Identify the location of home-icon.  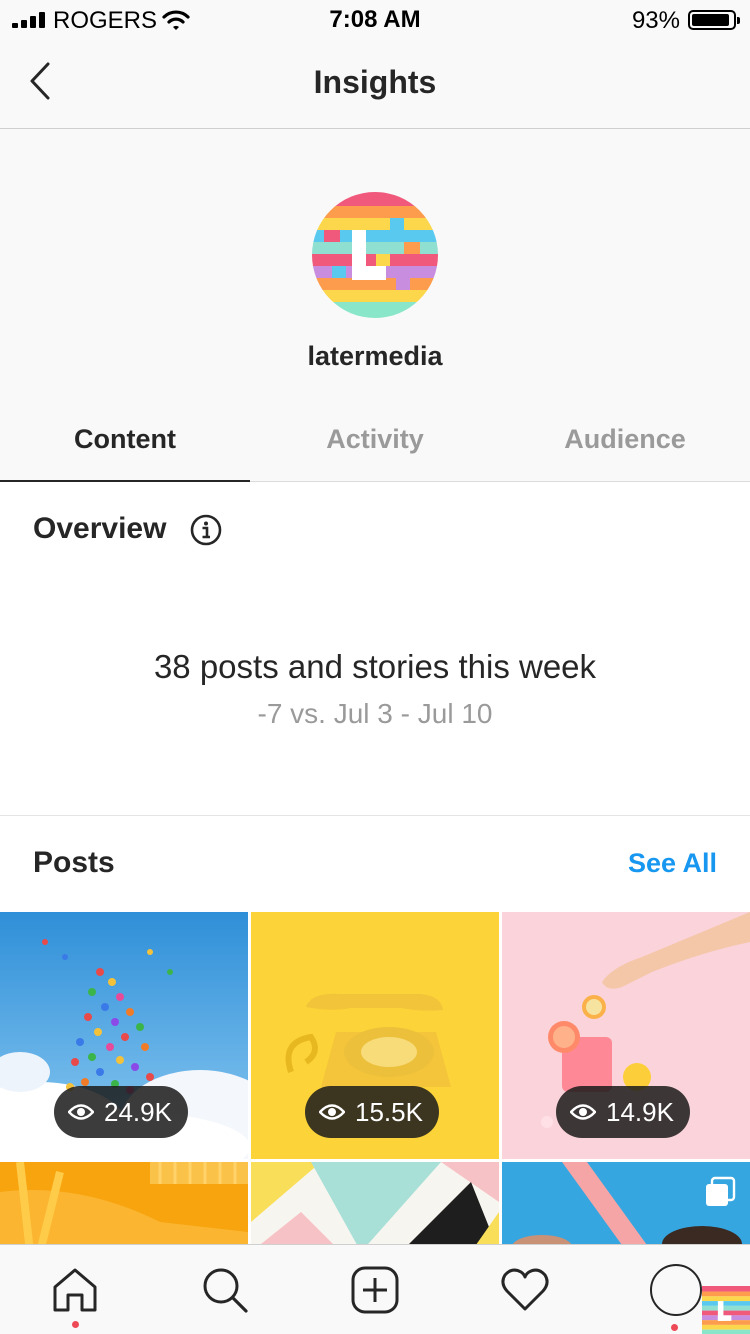
(75, 1290).